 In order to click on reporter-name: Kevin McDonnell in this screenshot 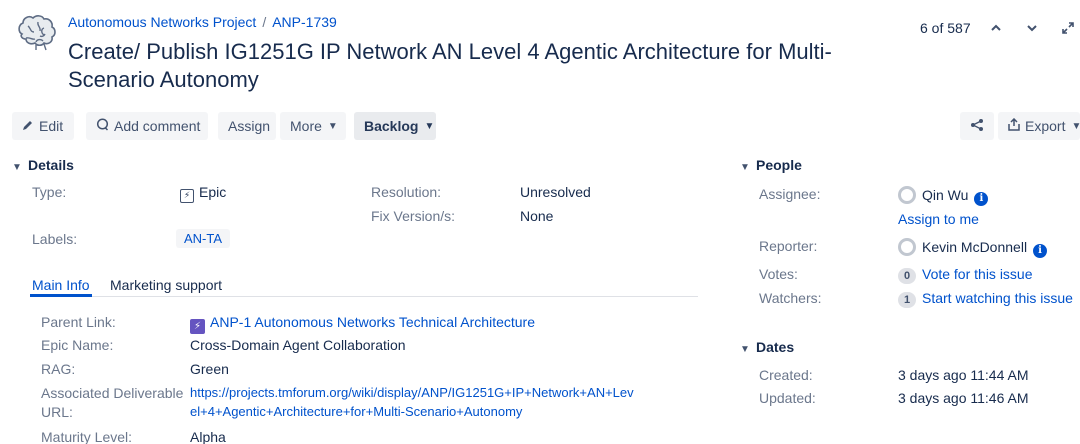, I will do `click(974, 247)`.